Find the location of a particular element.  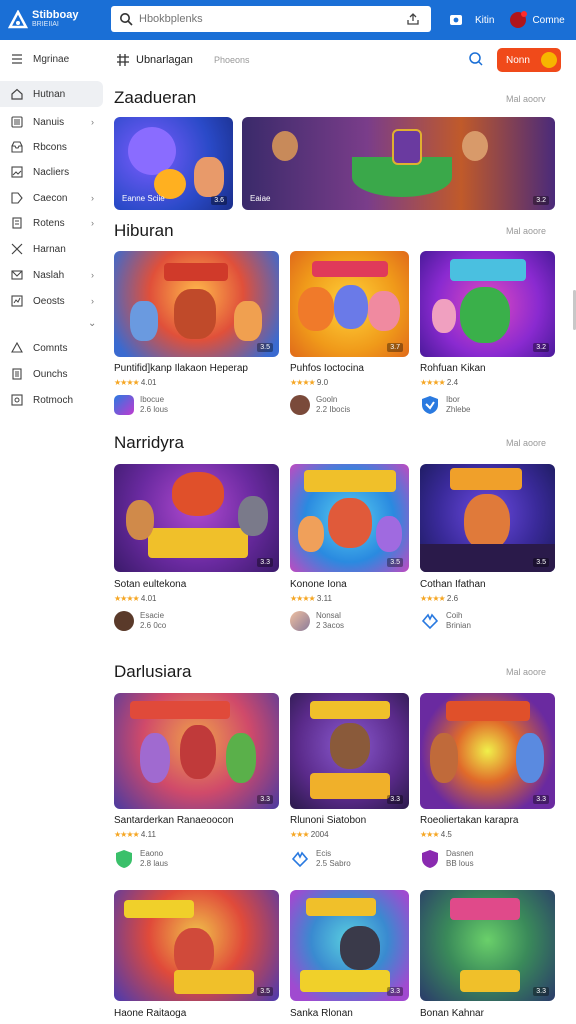

sidebar-item-8: Naslah › is located at coordinates (51, 275).